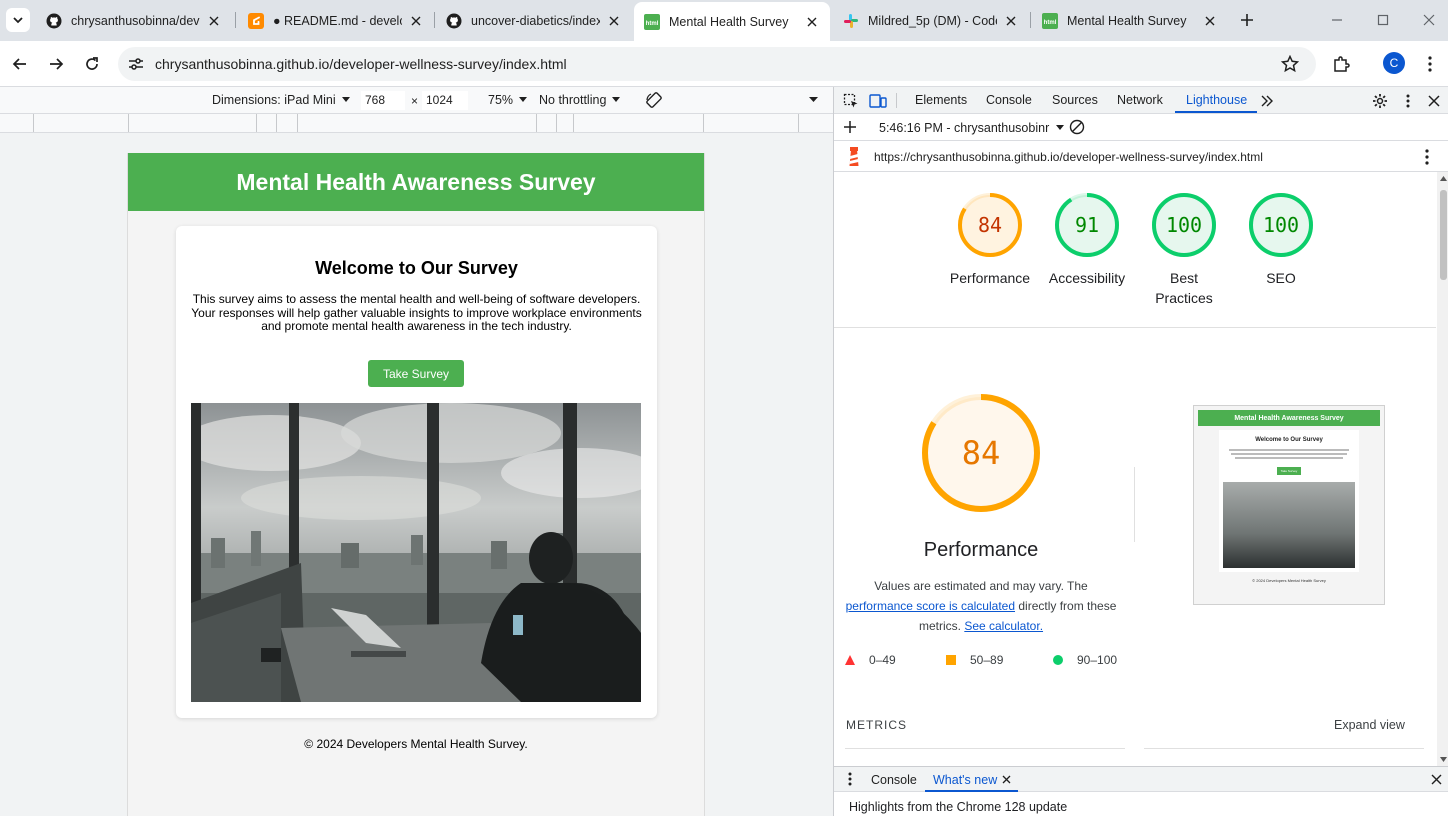 This screenshot has width=1448, height=816. Describe the element at coordinates (92, 64) in the screenshot. I see `reload-button` at that location.